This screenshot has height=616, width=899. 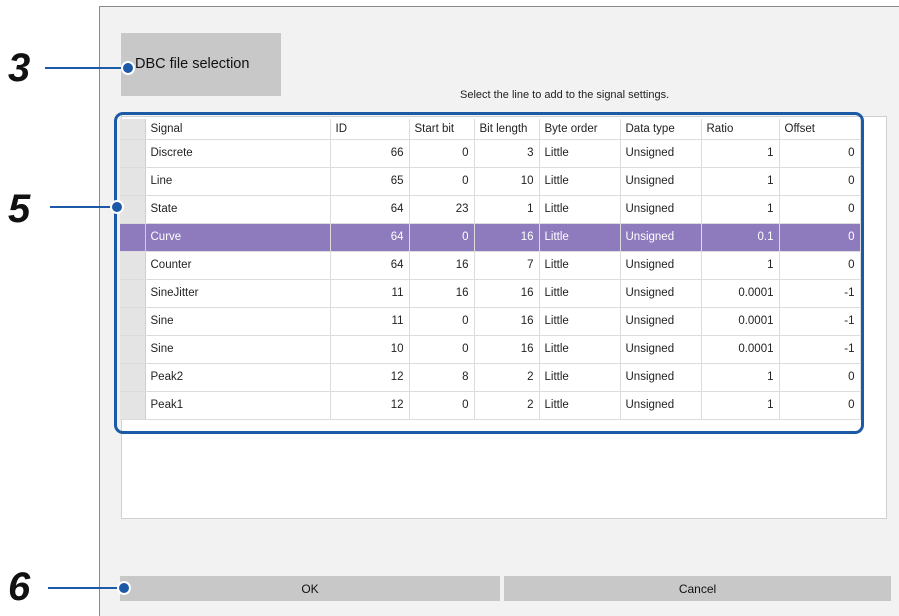 I want to click on cell-signal: Peak1, so click(x=238, y=405).